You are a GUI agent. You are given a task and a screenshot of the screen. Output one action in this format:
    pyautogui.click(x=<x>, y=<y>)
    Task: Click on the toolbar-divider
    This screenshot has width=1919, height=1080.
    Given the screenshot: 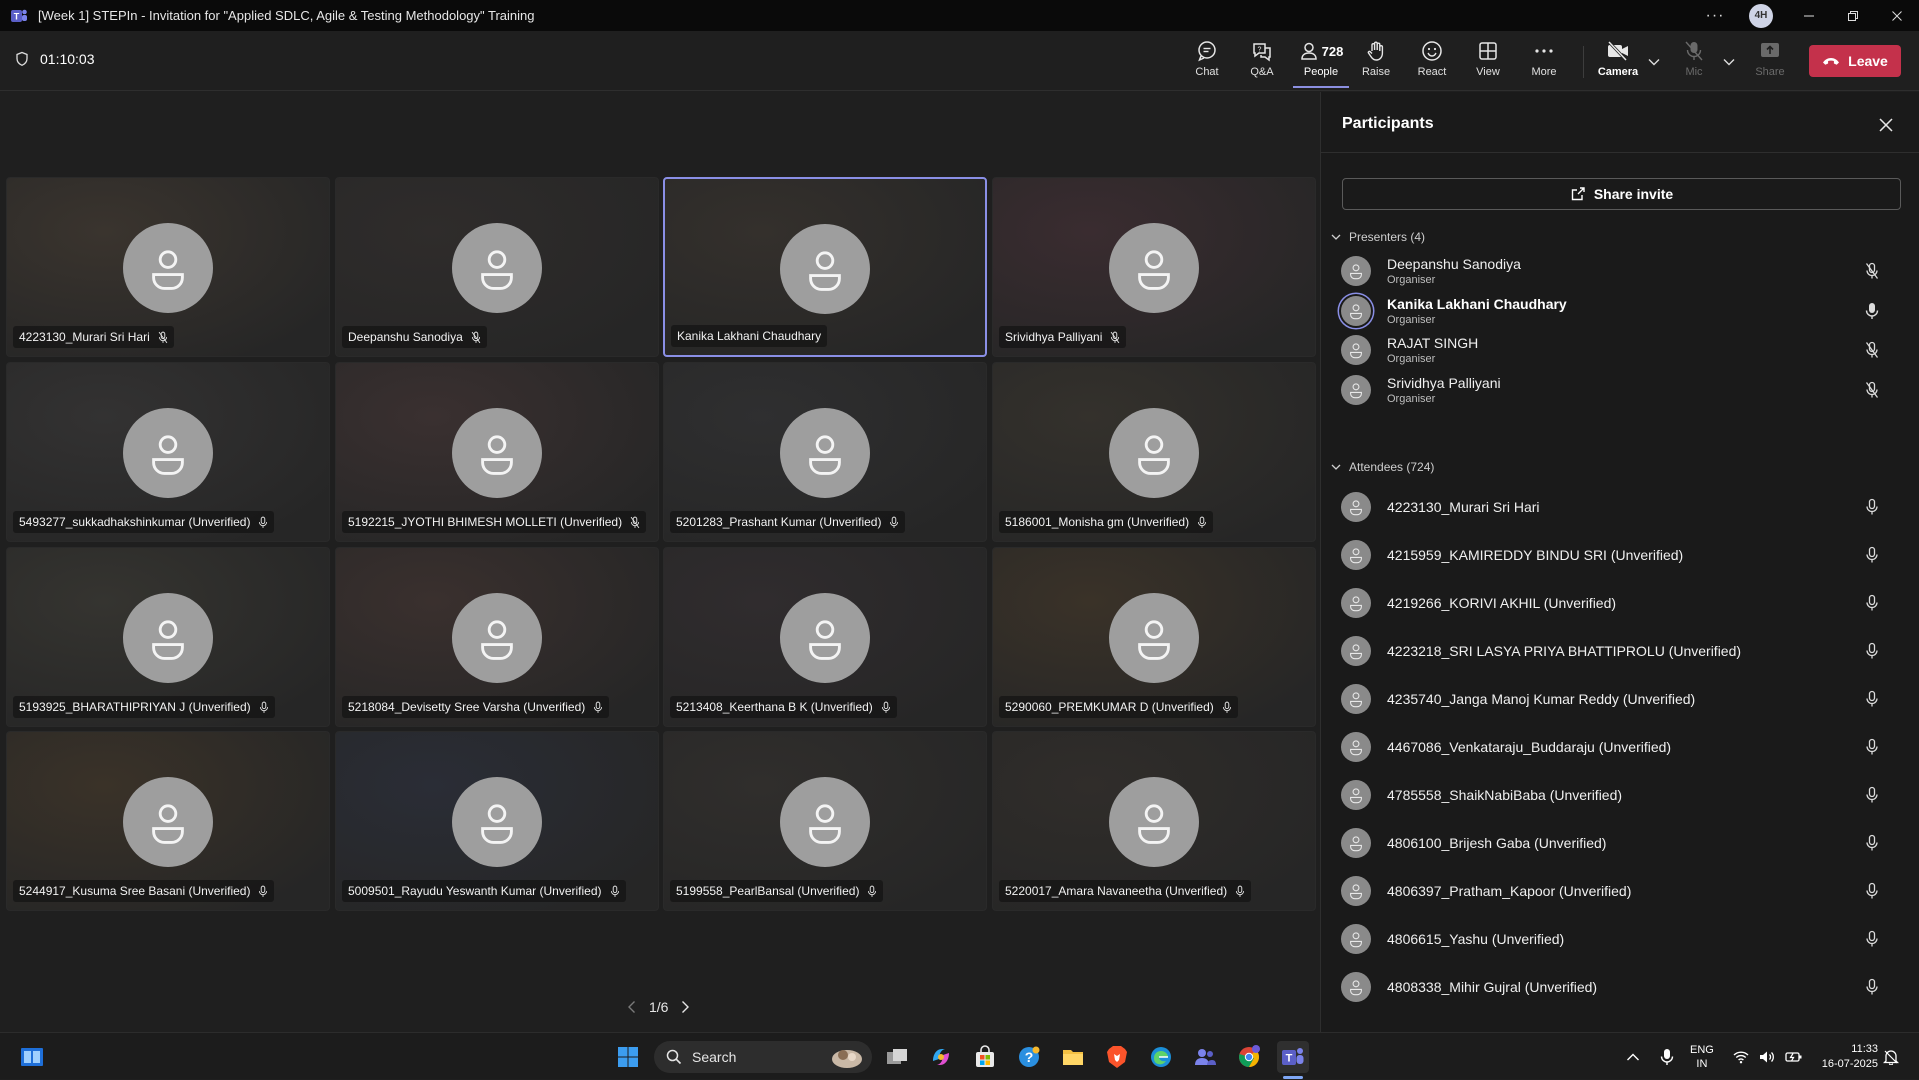 What is the action you would take?
    pyautogui.click(x=1583, y=62)
    